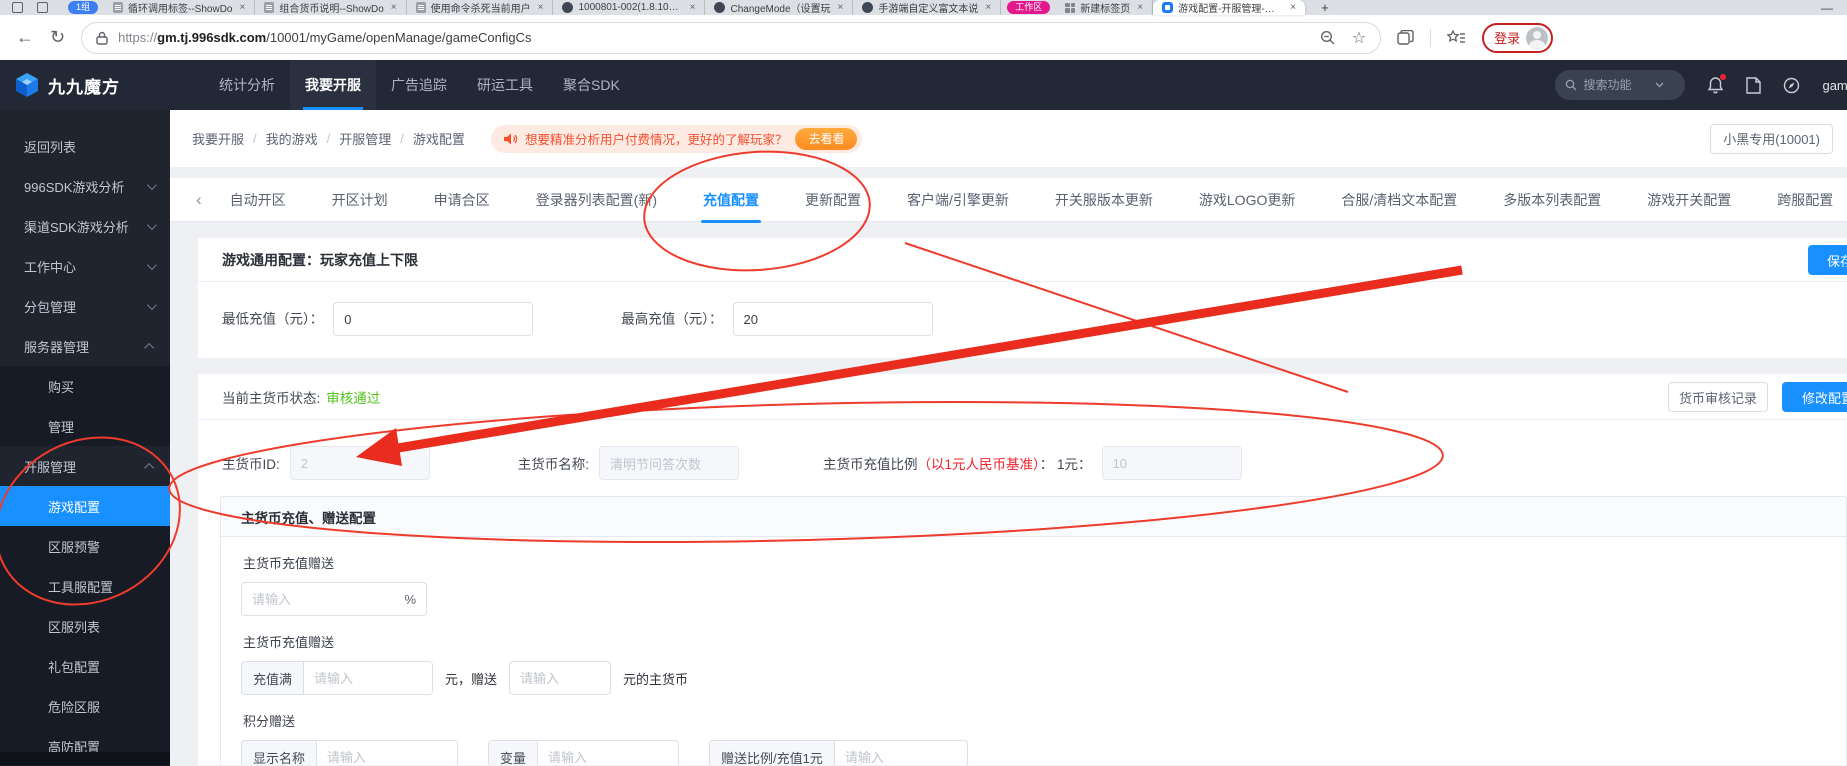  I want to click on back-icon: ←, so click(25, 37).